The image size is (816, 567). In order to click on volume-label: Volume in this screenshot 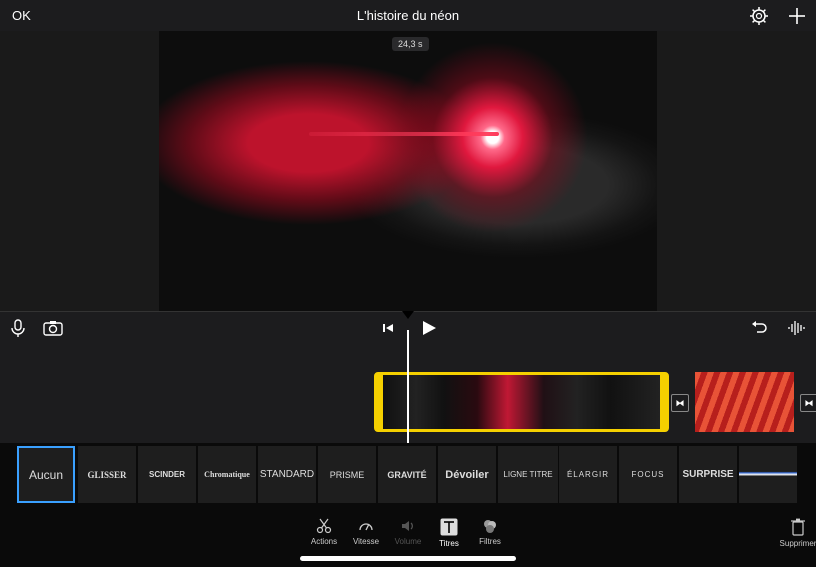, I will do `click(408, 541)`.